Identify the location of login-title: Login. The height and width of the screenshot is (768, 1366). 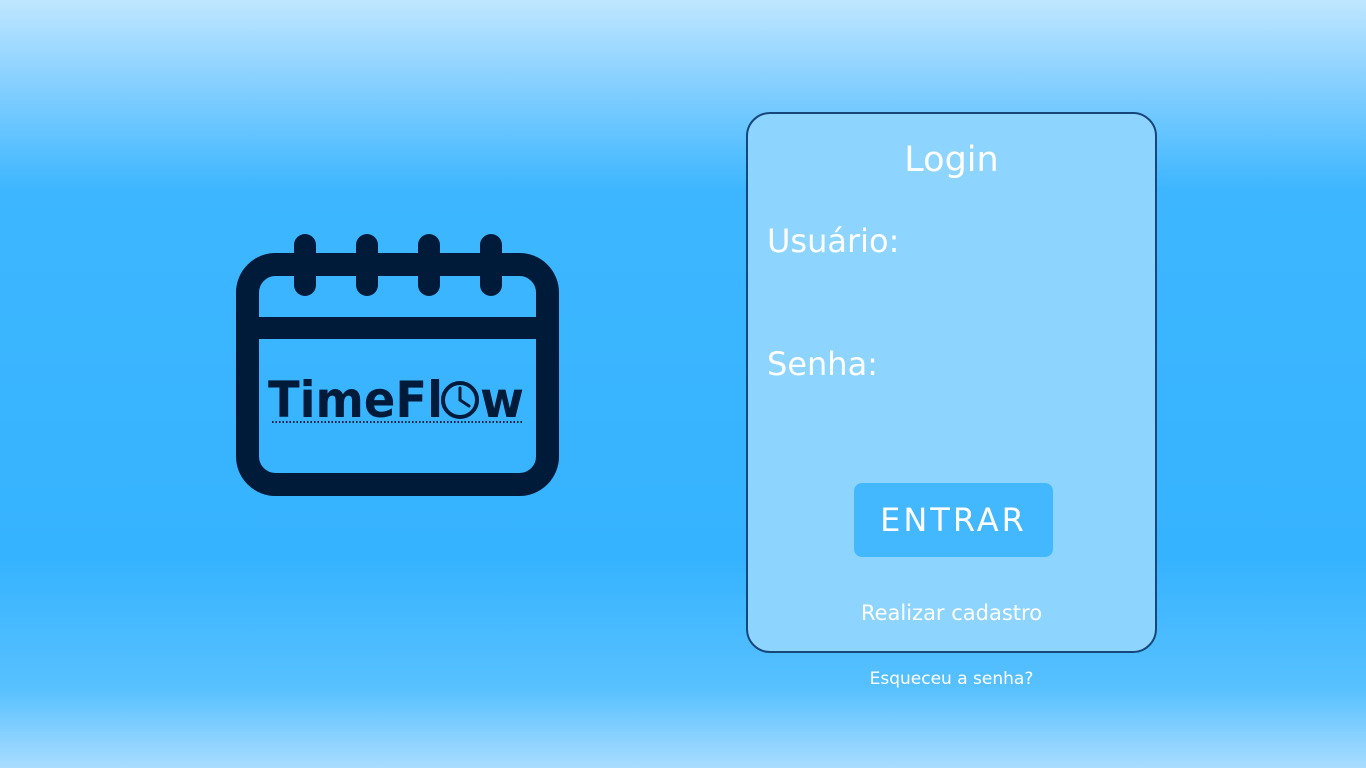
(951, 160).